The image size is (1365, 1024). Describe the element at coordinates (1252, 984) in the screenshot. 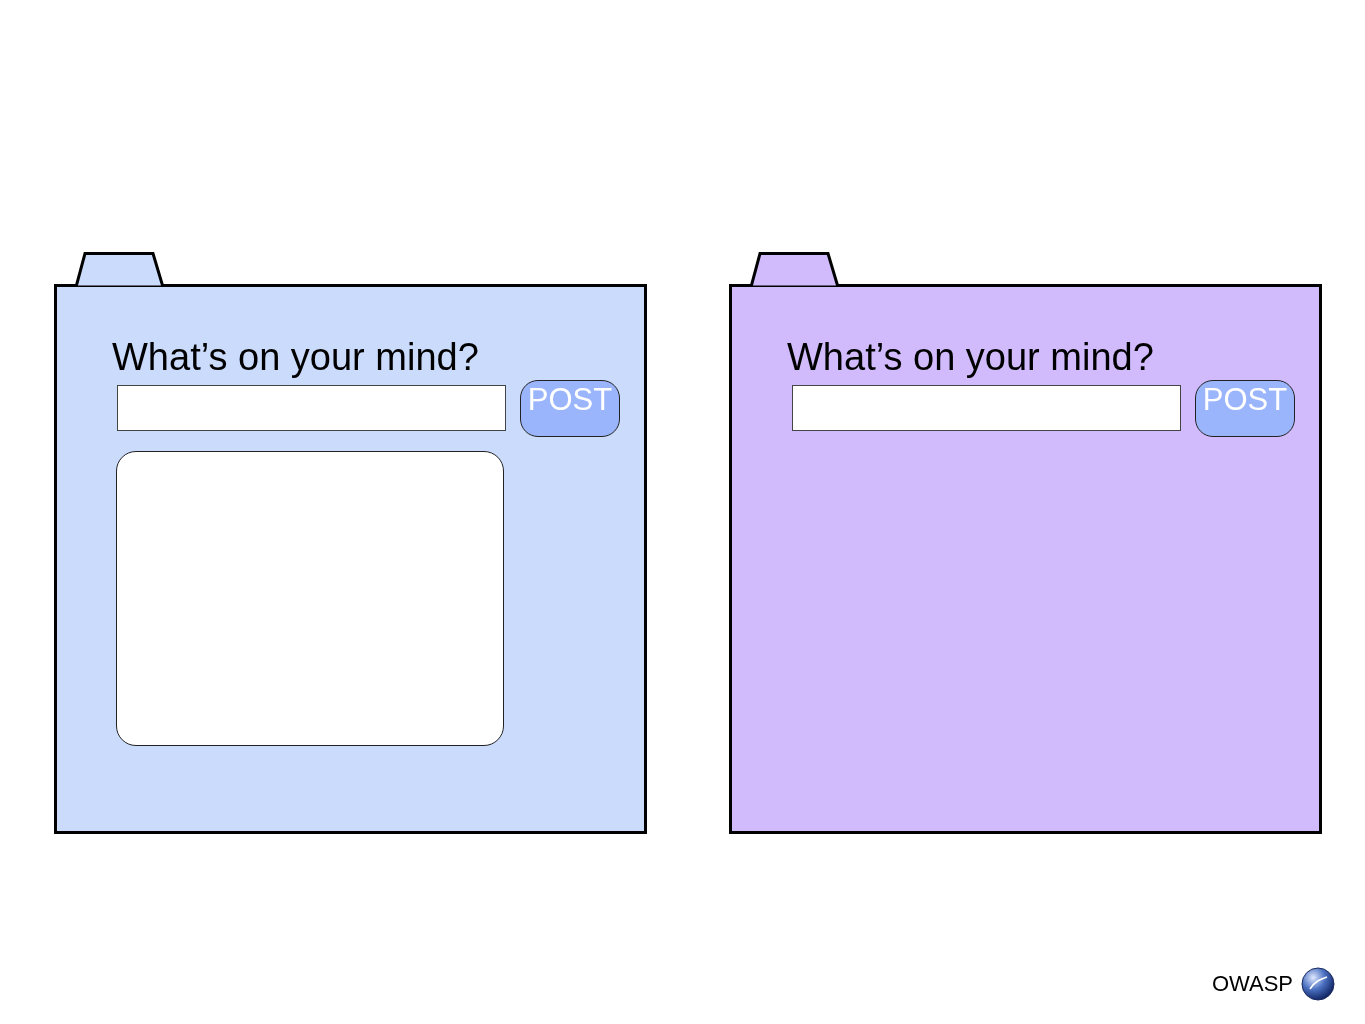

I see `brand-text: OWASP` at that location.